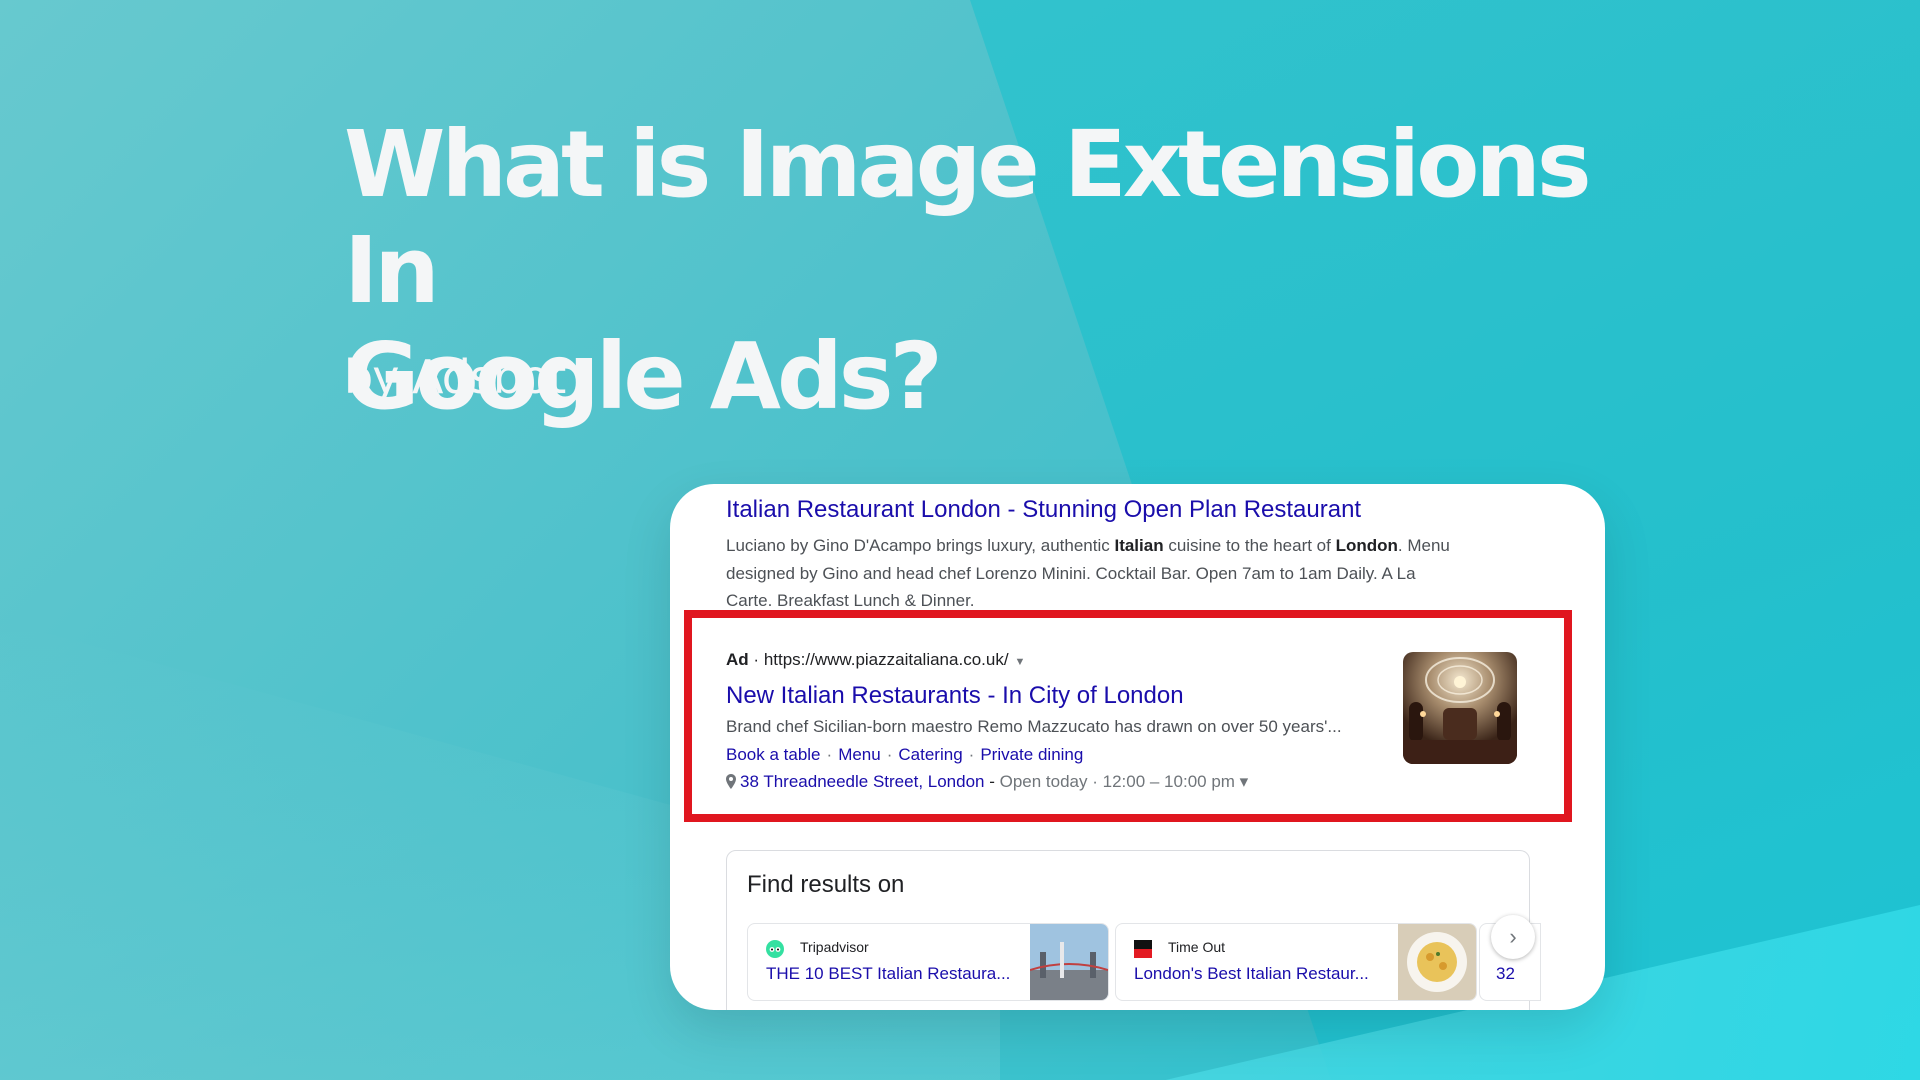 This screenshot has width=1920, height=1080. Describe the element at coordinates (737, 659) in the screenshot. I see `ad-label: Ad` at that location.